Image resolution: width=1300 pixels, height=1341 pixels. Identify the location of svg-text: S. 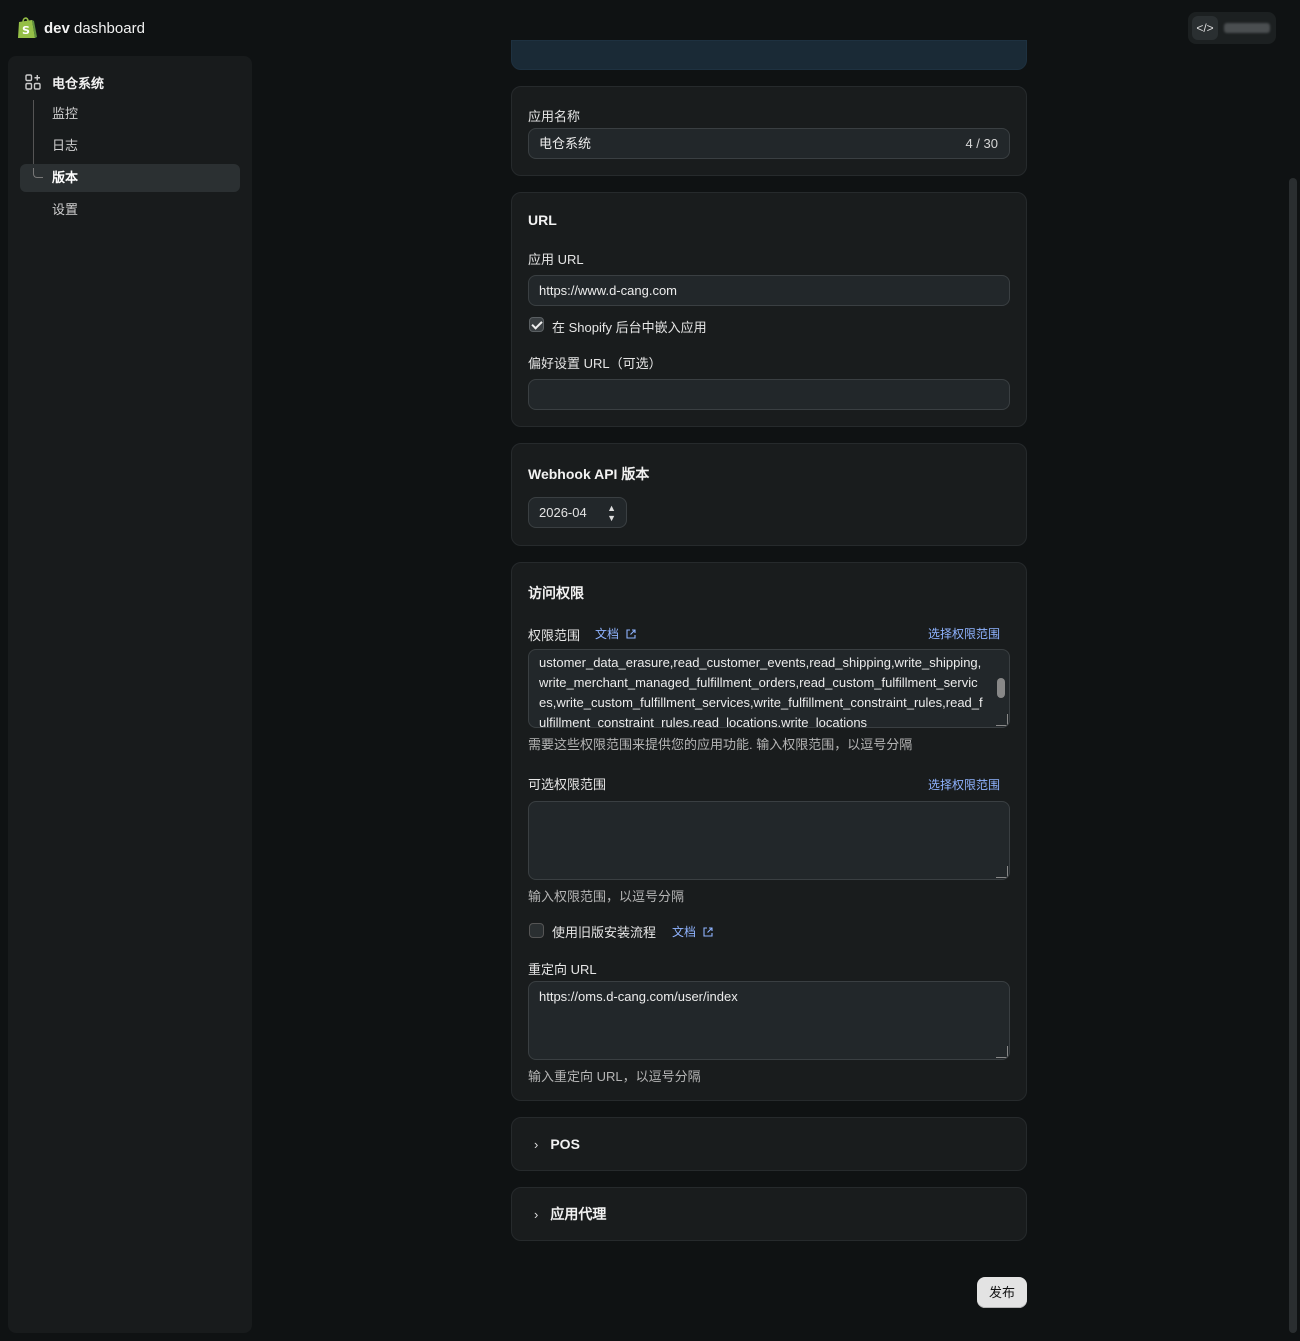
(26, 30).